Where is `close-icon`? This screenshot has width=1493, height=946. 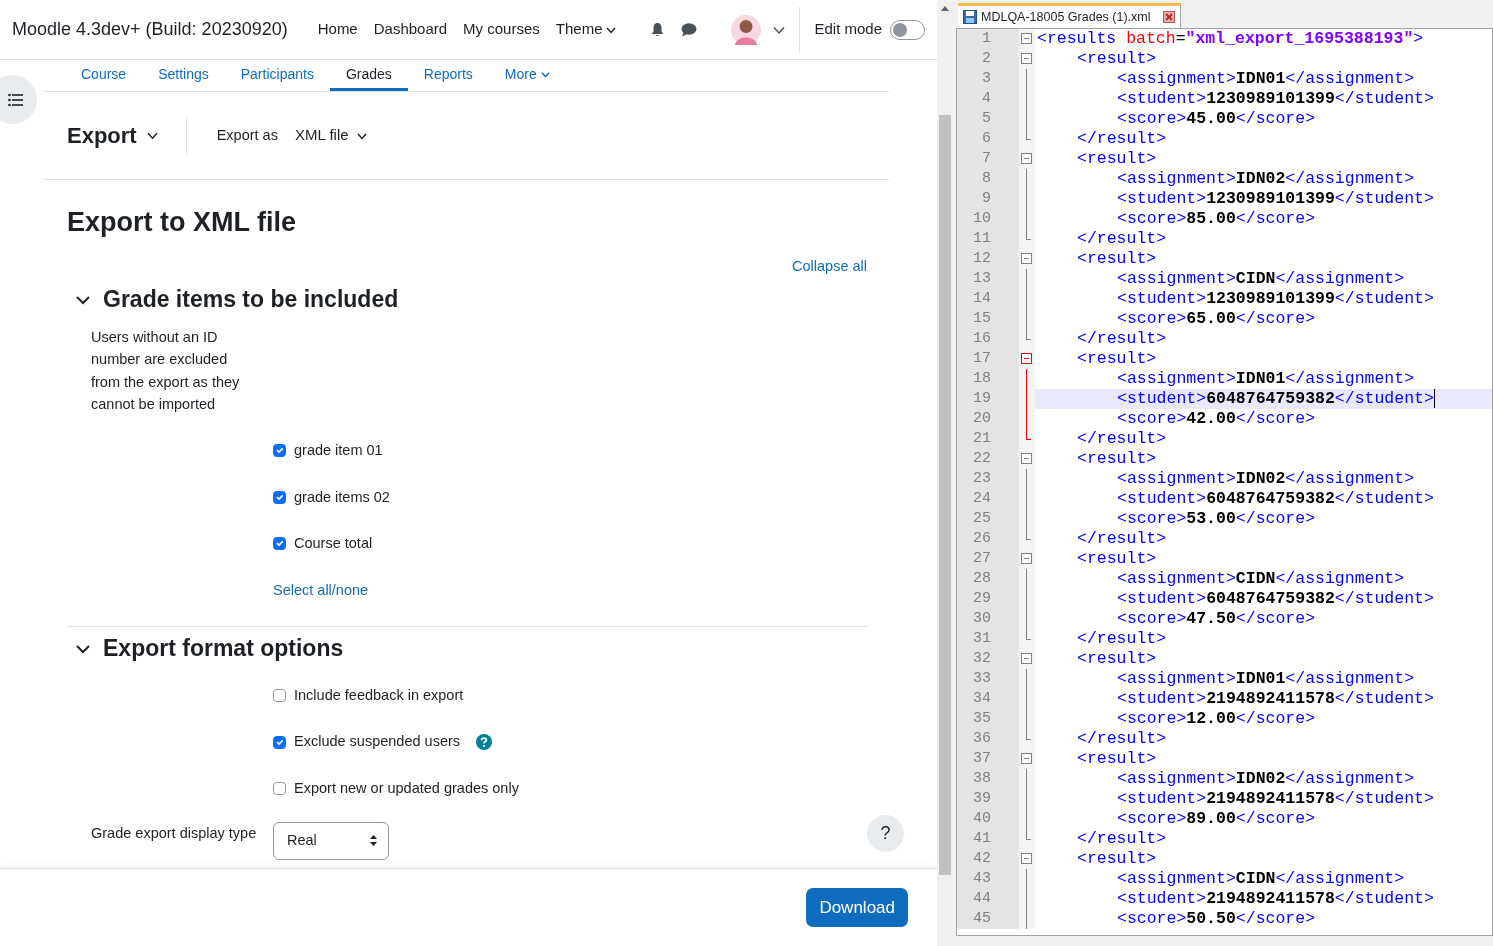 close-icon is located at coordinates (1168, 17).